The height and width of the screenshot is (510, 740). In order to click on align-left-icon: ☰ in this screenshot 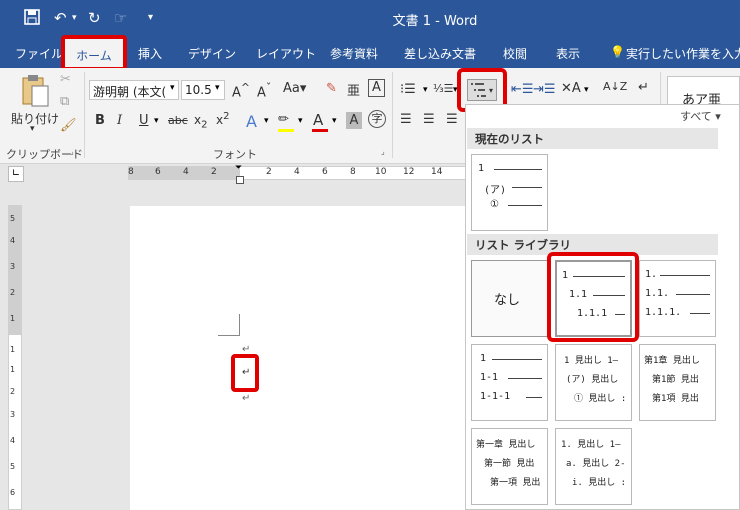, I will do `click(406, 119)`.